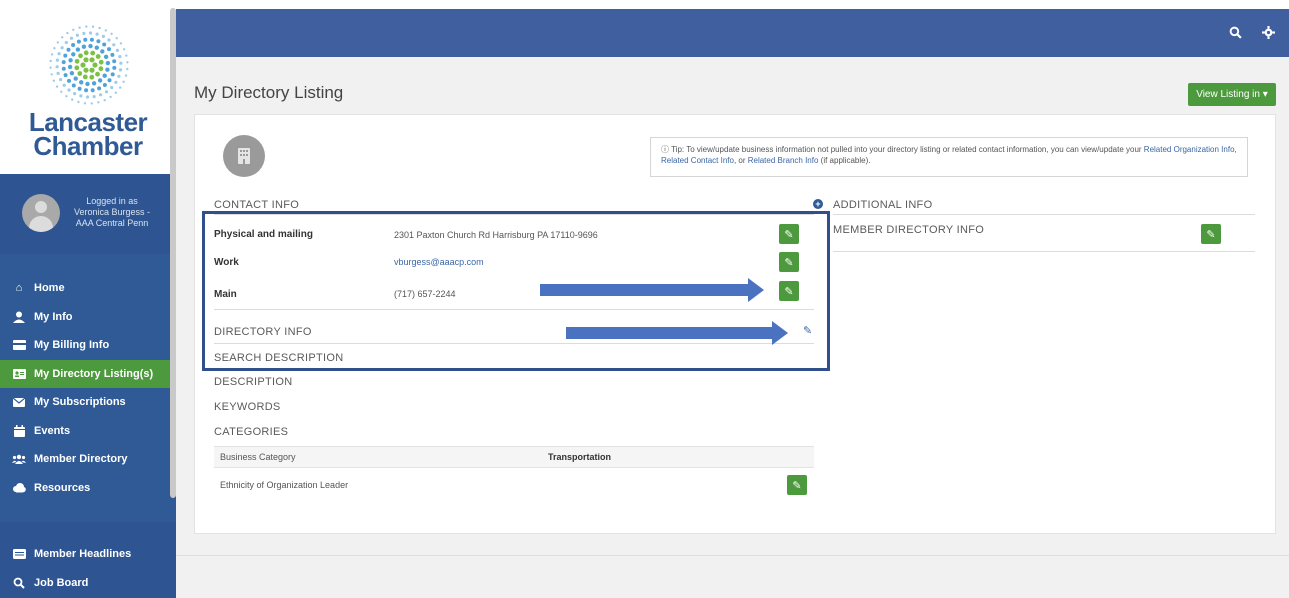 The image size is (1289, 598). What do you see at coordinates (88, 146) in the screenshot?
I see `logo-text-line2: Chamber` at bounding box center [88, 146].